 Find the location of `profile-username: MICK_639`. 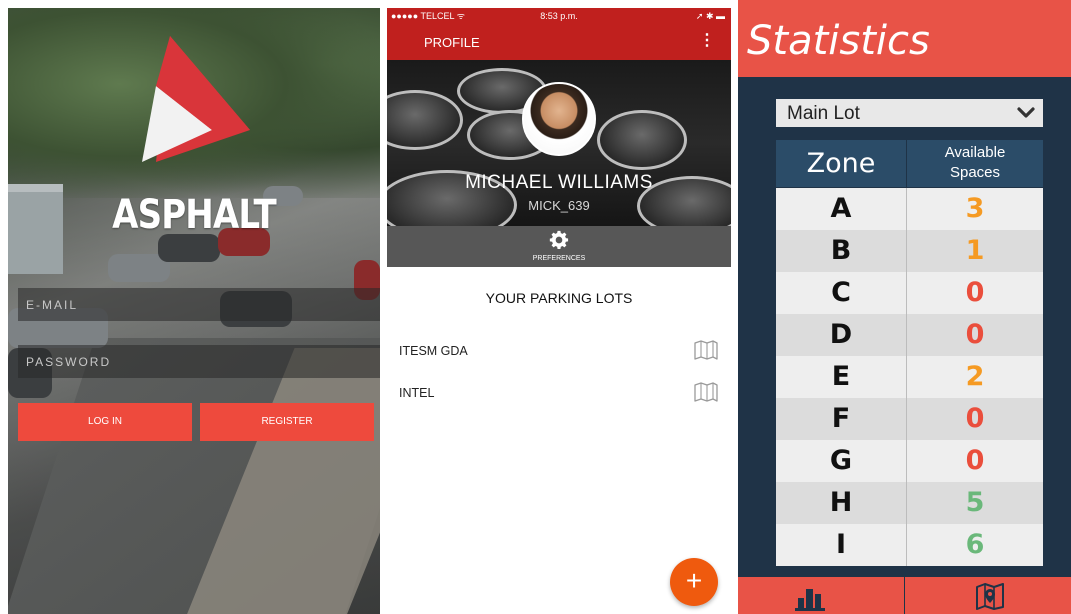

profile-username: MICK_639 is located at coordinates (559, 205).